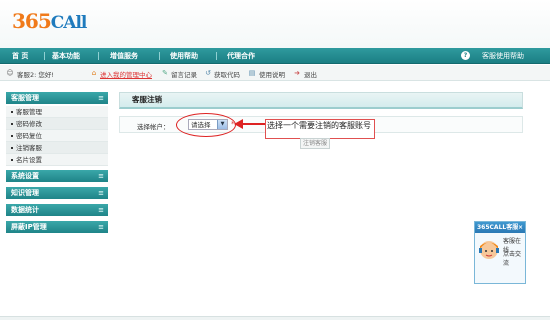  Describe the element at coordinates (126, 74) in the screenshot. I see `admin-center-link: 进入我的管理中心` at that location.